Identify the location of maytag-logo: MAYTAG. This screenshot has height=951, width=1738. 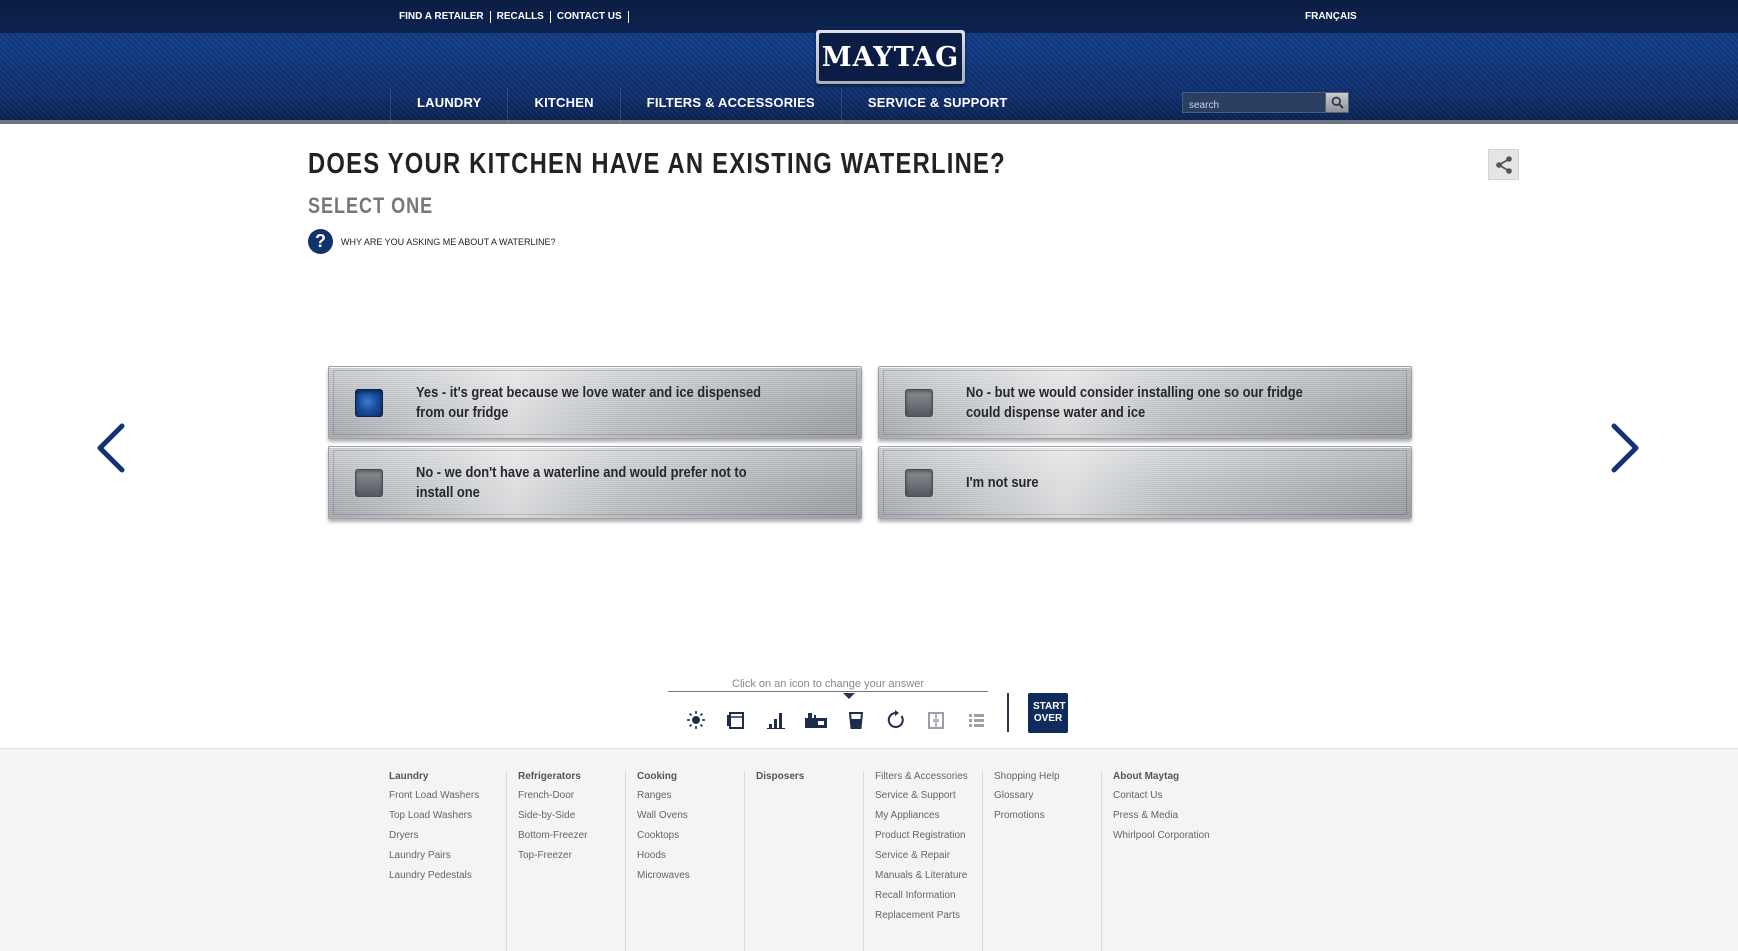
(890, 57).